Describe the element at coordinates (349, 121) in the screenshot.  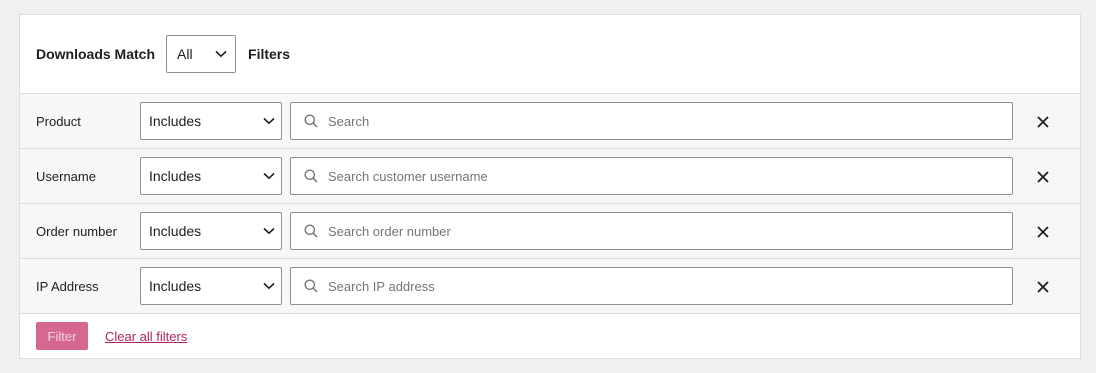
I see `search-placeholder: Search` at that location.